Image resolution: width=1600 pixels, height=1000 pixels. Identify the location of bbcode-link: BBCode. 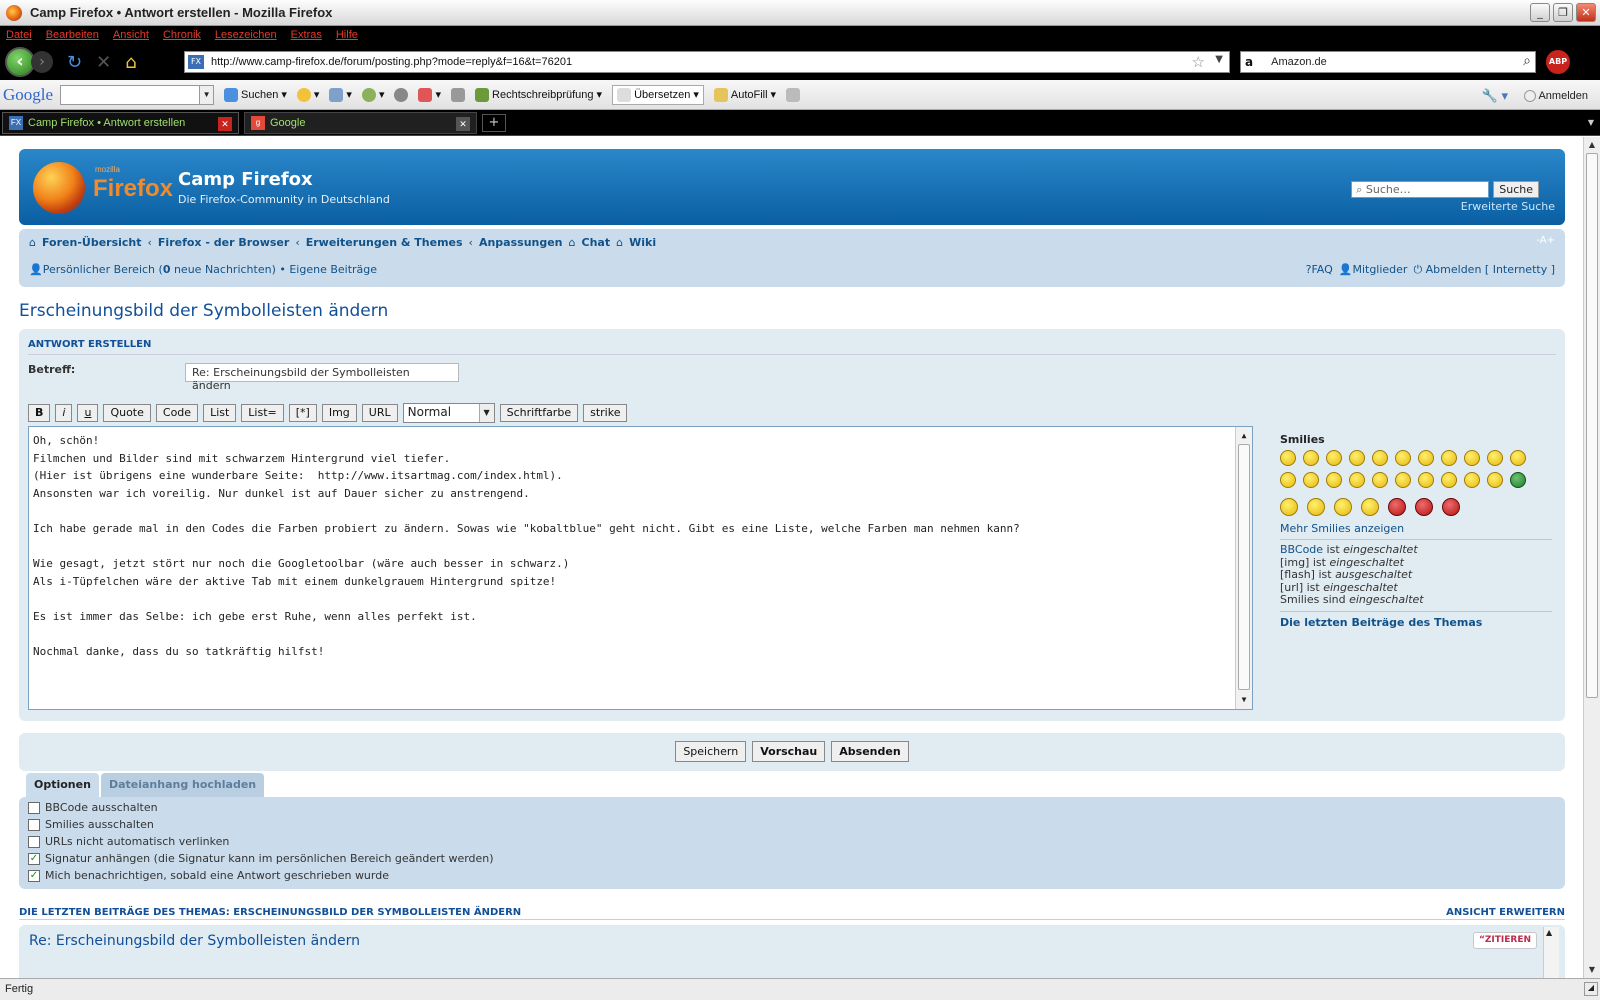
(1301, 549).